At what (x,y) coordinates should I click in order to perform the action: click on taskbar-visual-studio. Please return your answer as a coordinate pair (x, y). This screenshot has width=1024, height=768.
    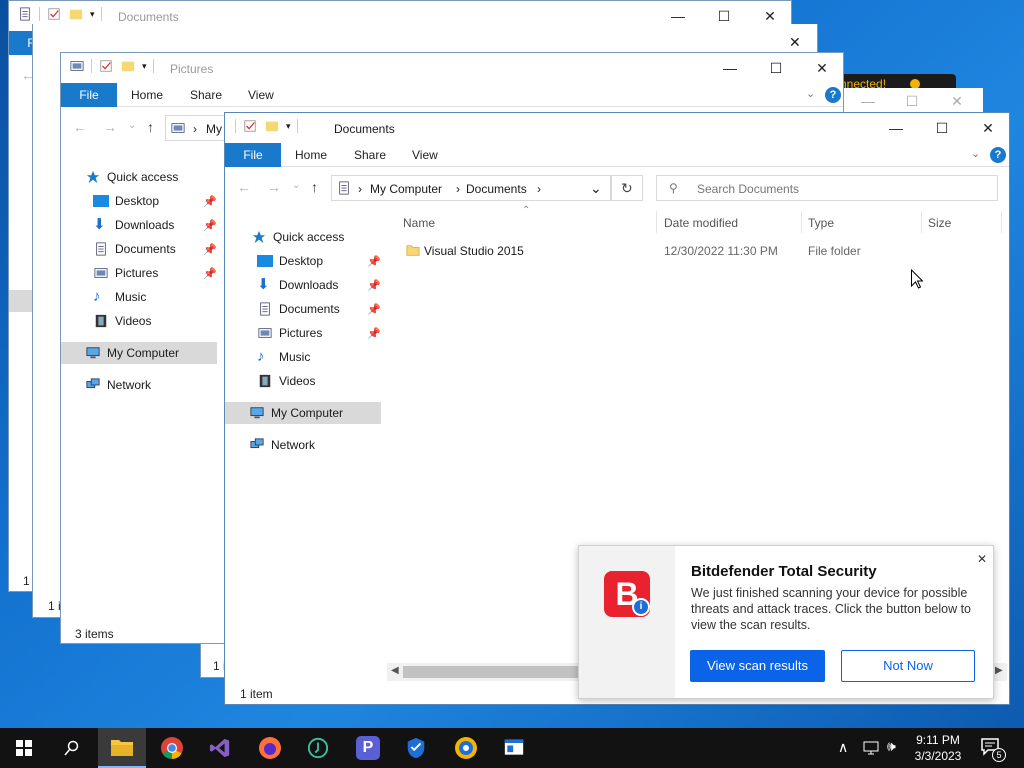
    Looking at the image, I should click on (220, 748).